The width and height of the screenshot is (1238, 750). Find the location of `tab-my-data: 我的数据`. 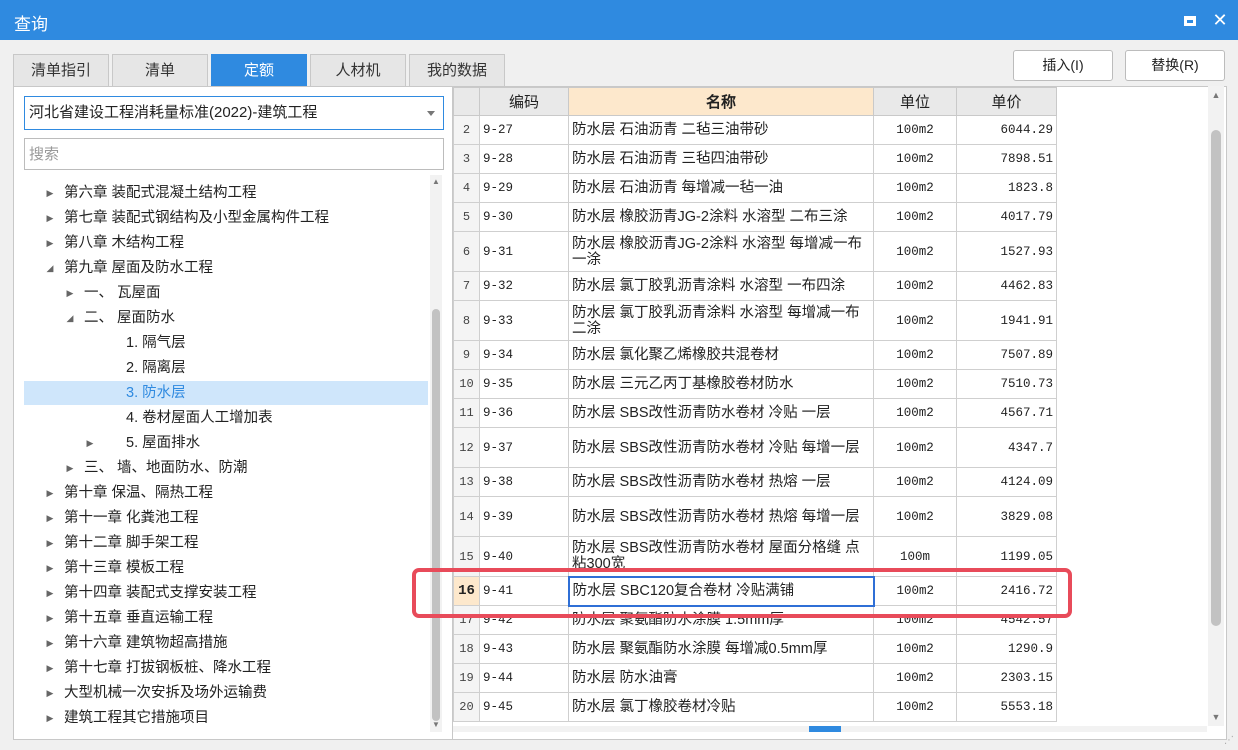

tab-my-data: 我的数据 is located at coordinates (457, 70).